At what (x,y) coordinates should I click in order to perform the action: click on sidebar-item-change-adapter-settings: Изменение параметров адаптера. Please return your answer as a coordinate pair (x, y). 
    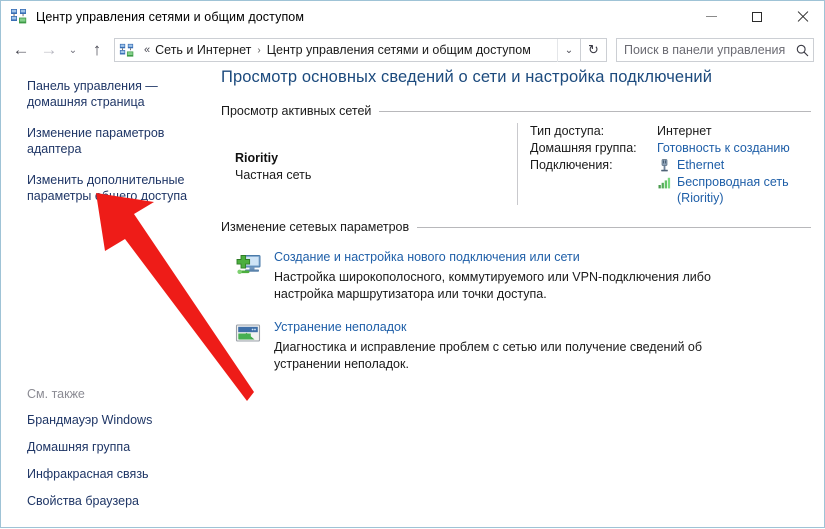
    Looking at the image, I should click on (114, 141).